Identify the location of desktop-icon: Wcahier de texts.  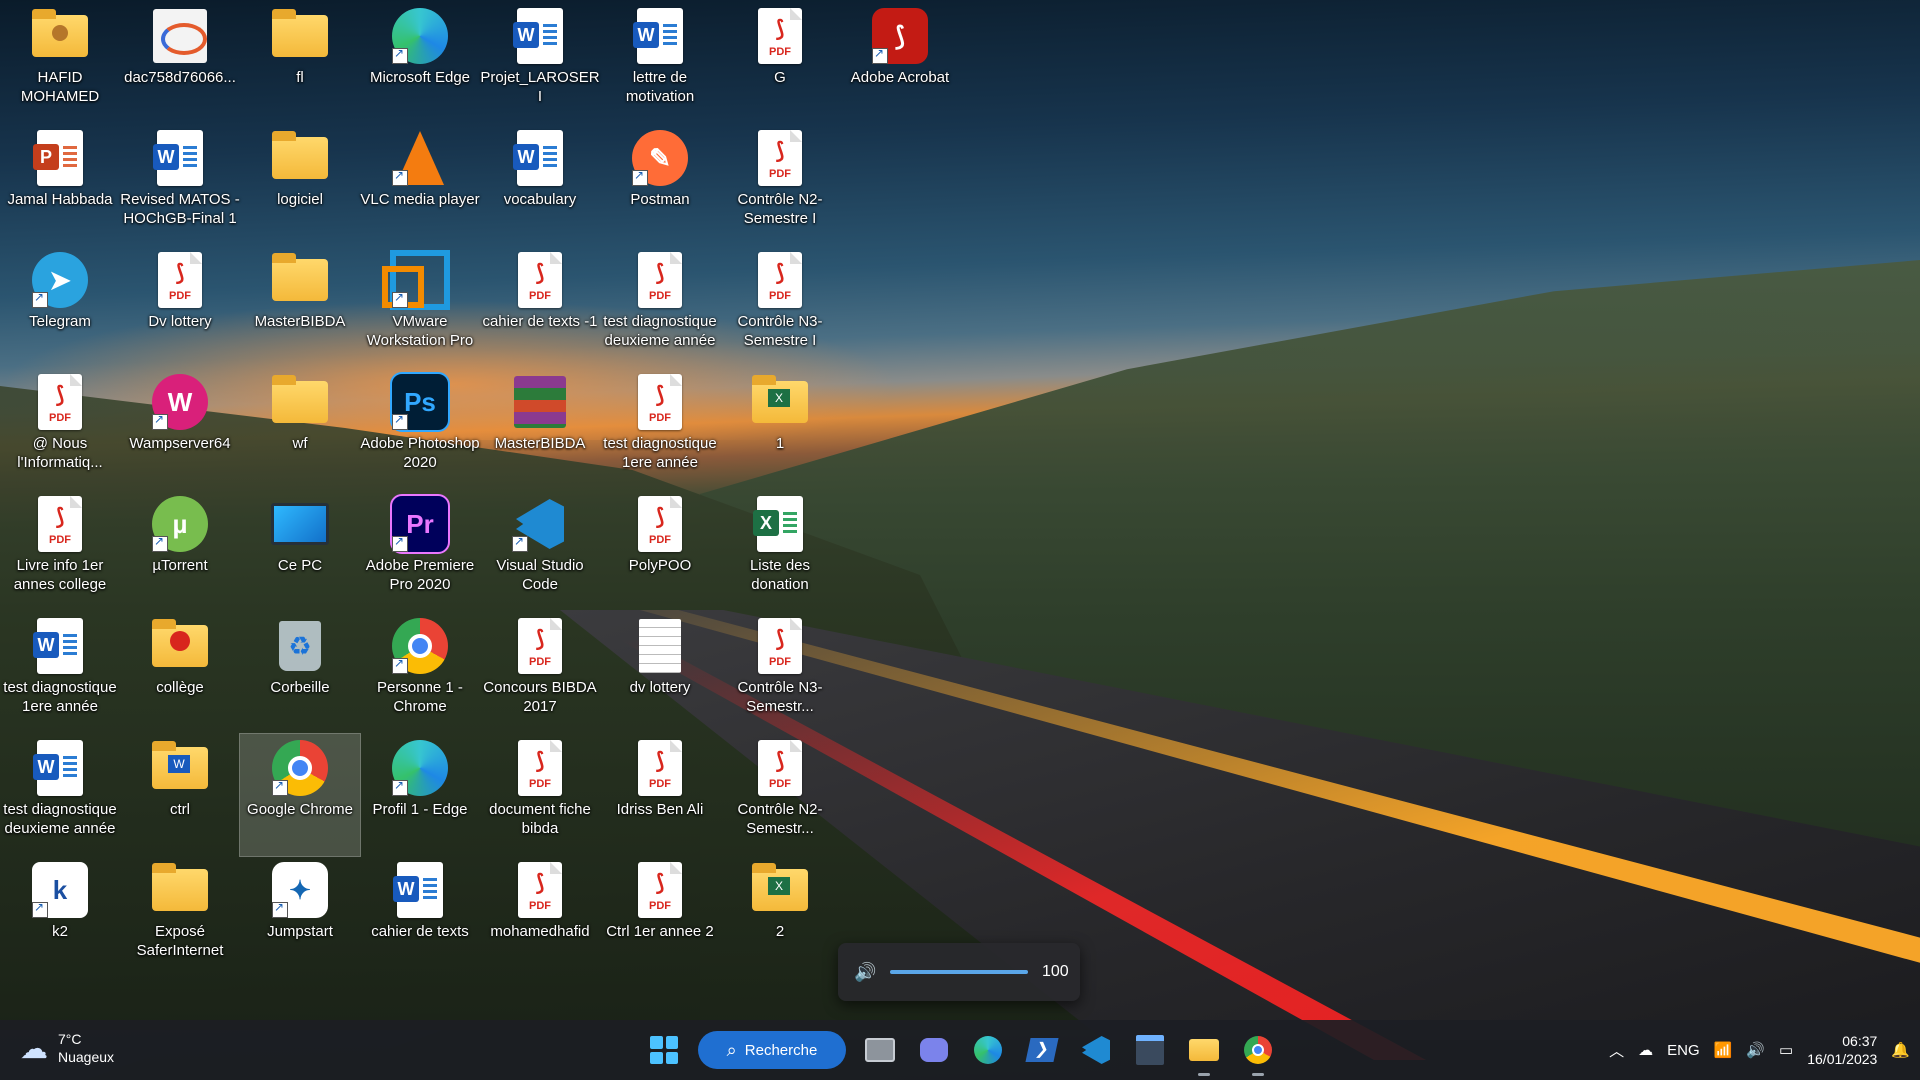
(420, 917).